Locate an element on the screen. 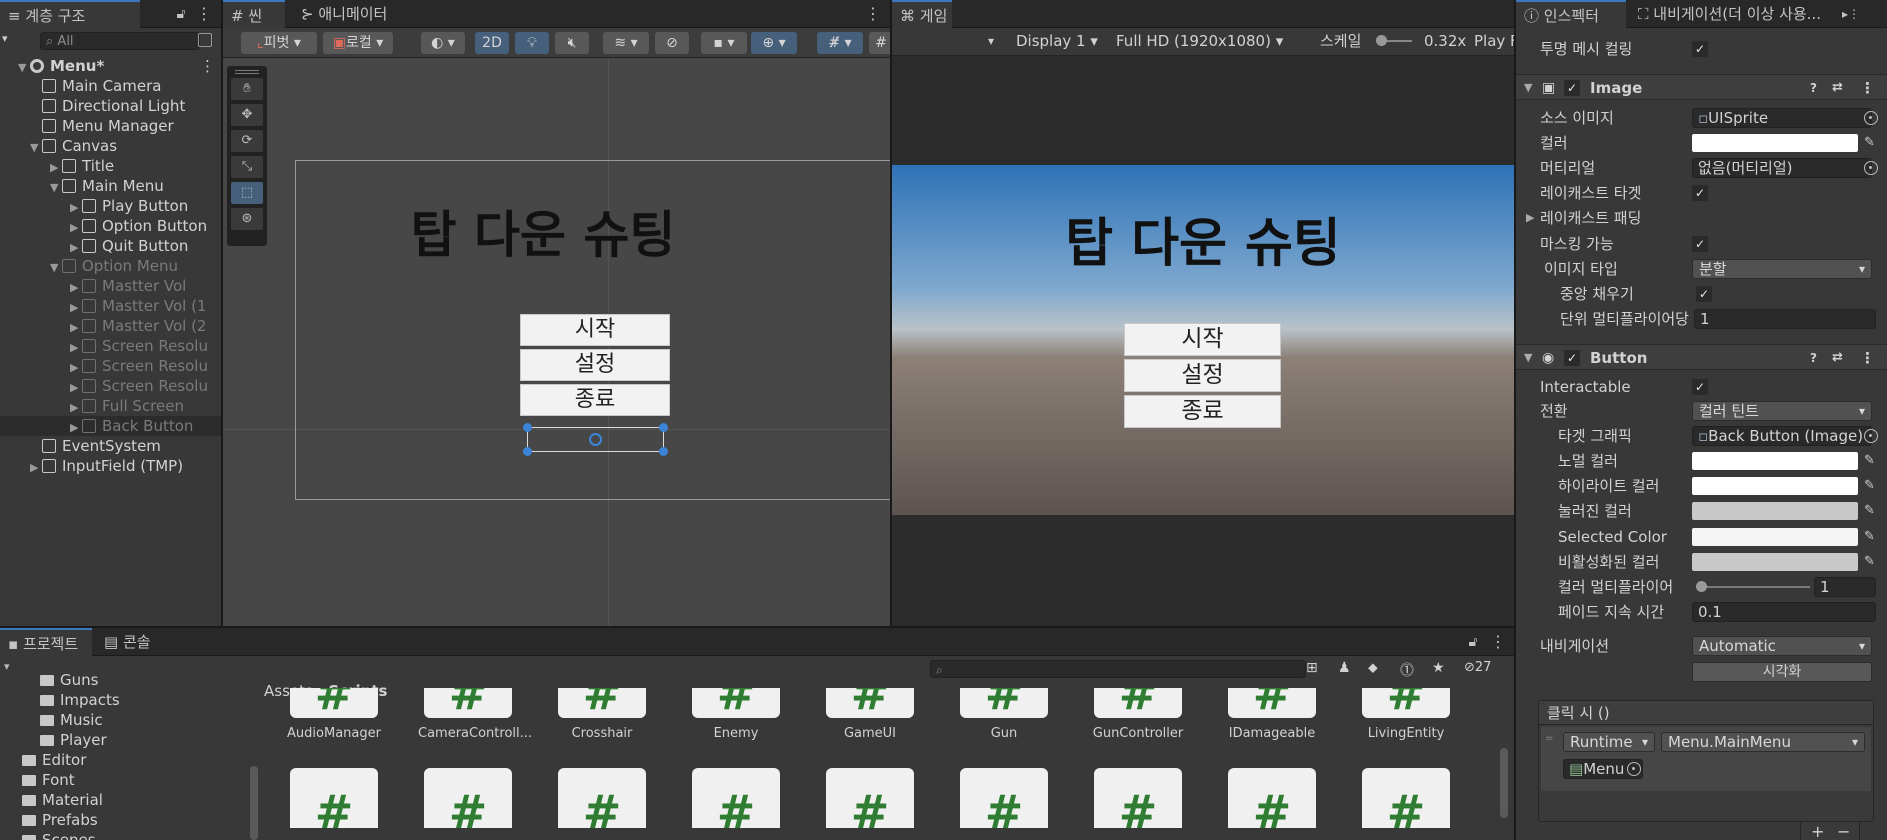 The width and height of the screenshot is (1887, 840). hierarchy-item: EventSystem is located at coordinates (110, 446).